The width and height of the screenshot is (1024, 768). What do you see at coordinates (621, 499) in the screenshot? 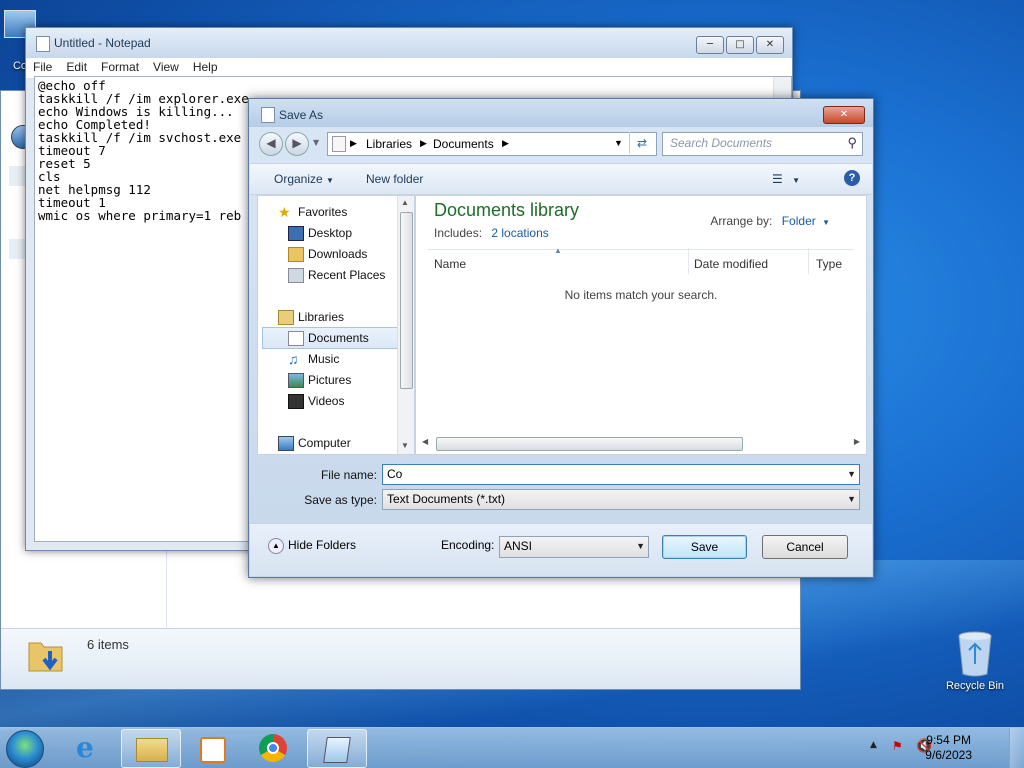
I see `save-as-type-select: Text Documents (*.txt) ▼` at bounding box center [621, 499].